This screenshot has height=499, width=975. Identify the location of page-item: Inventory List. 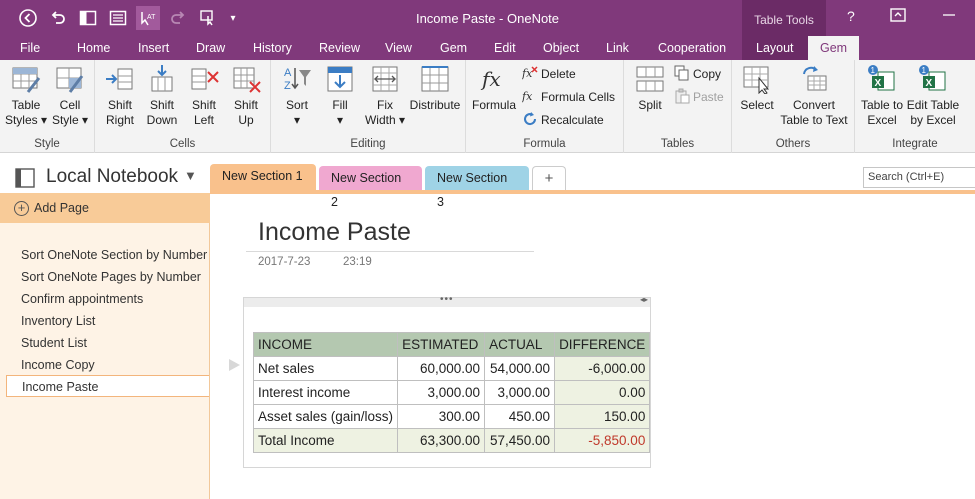
(58, 321).